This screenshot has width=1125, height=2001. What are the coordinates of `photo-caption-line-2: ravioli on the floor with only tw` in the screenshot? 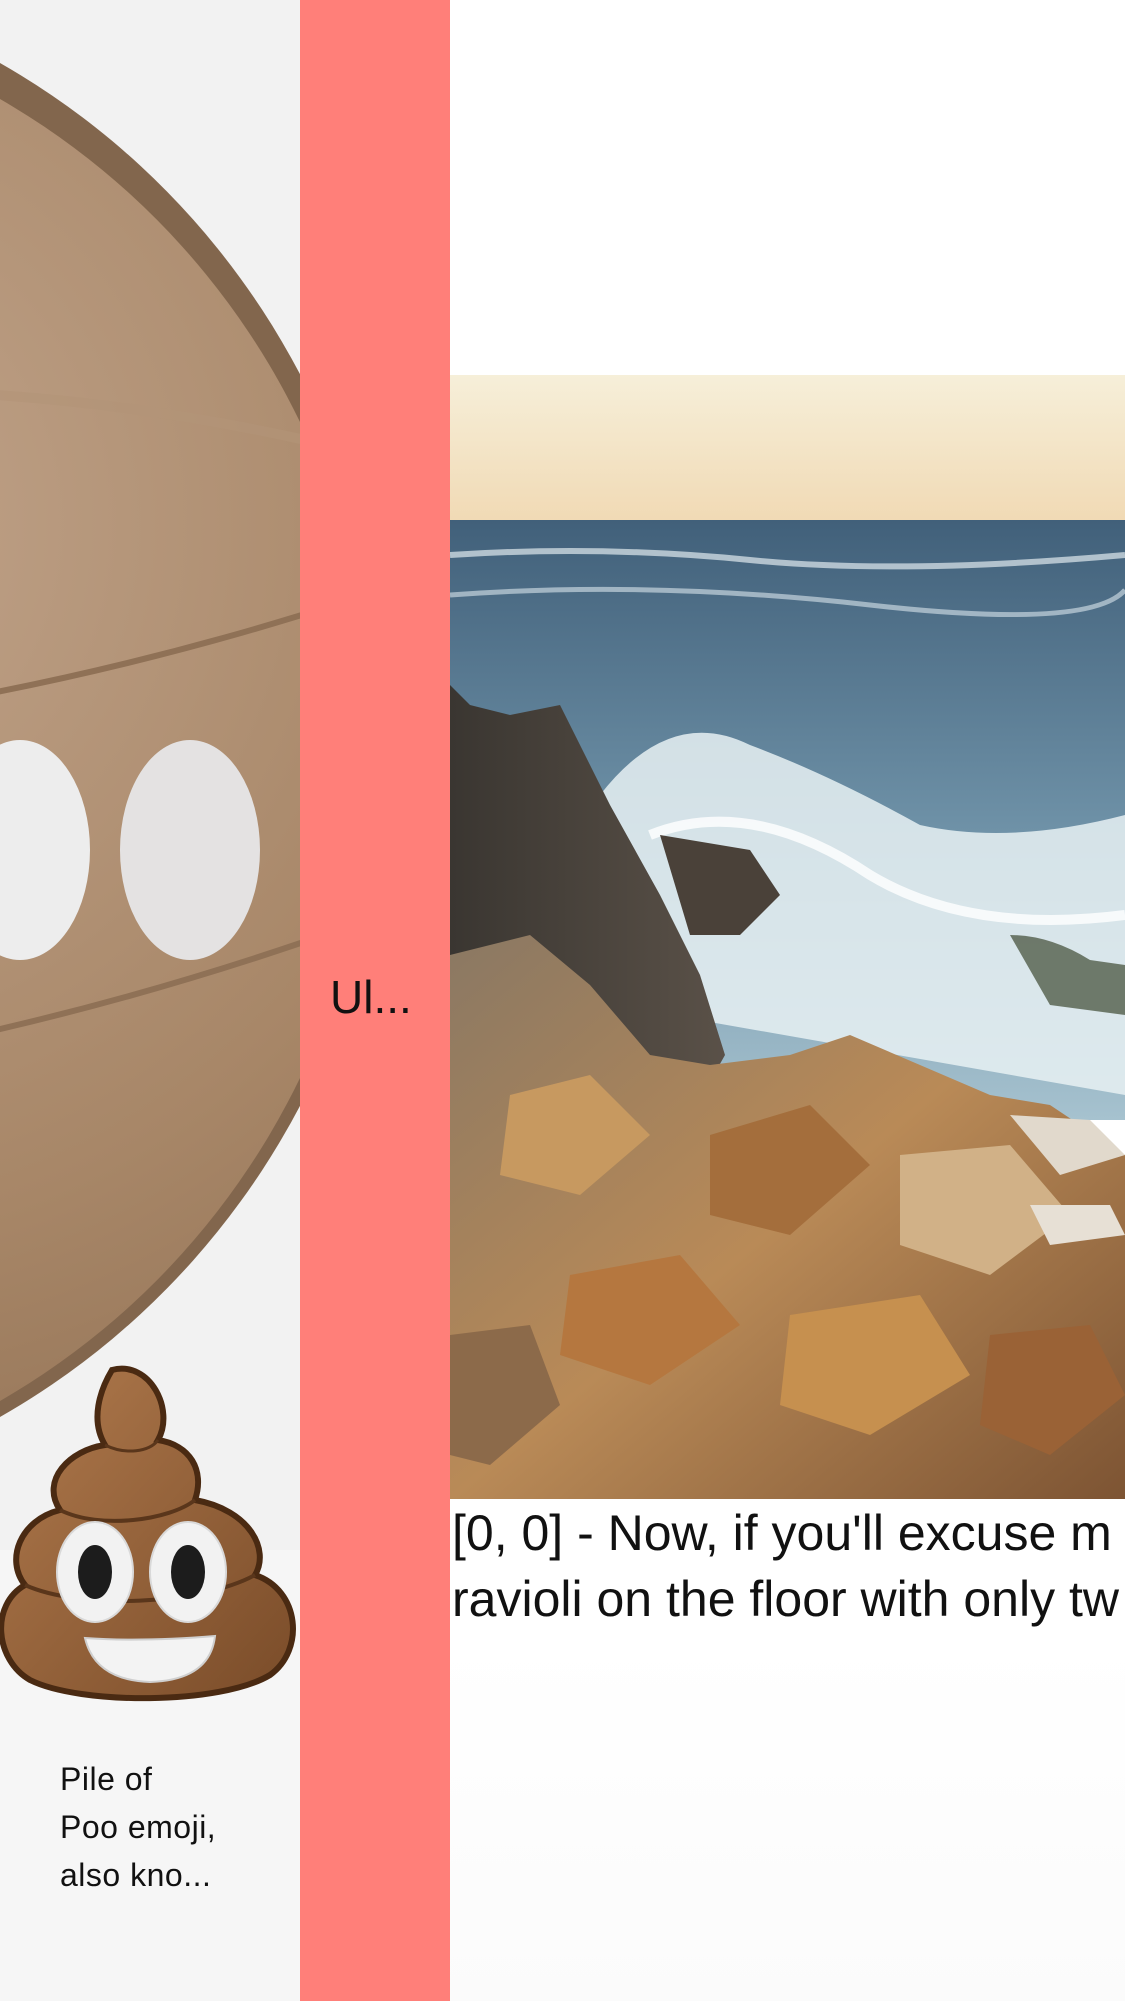 It's located at (785, 1599).